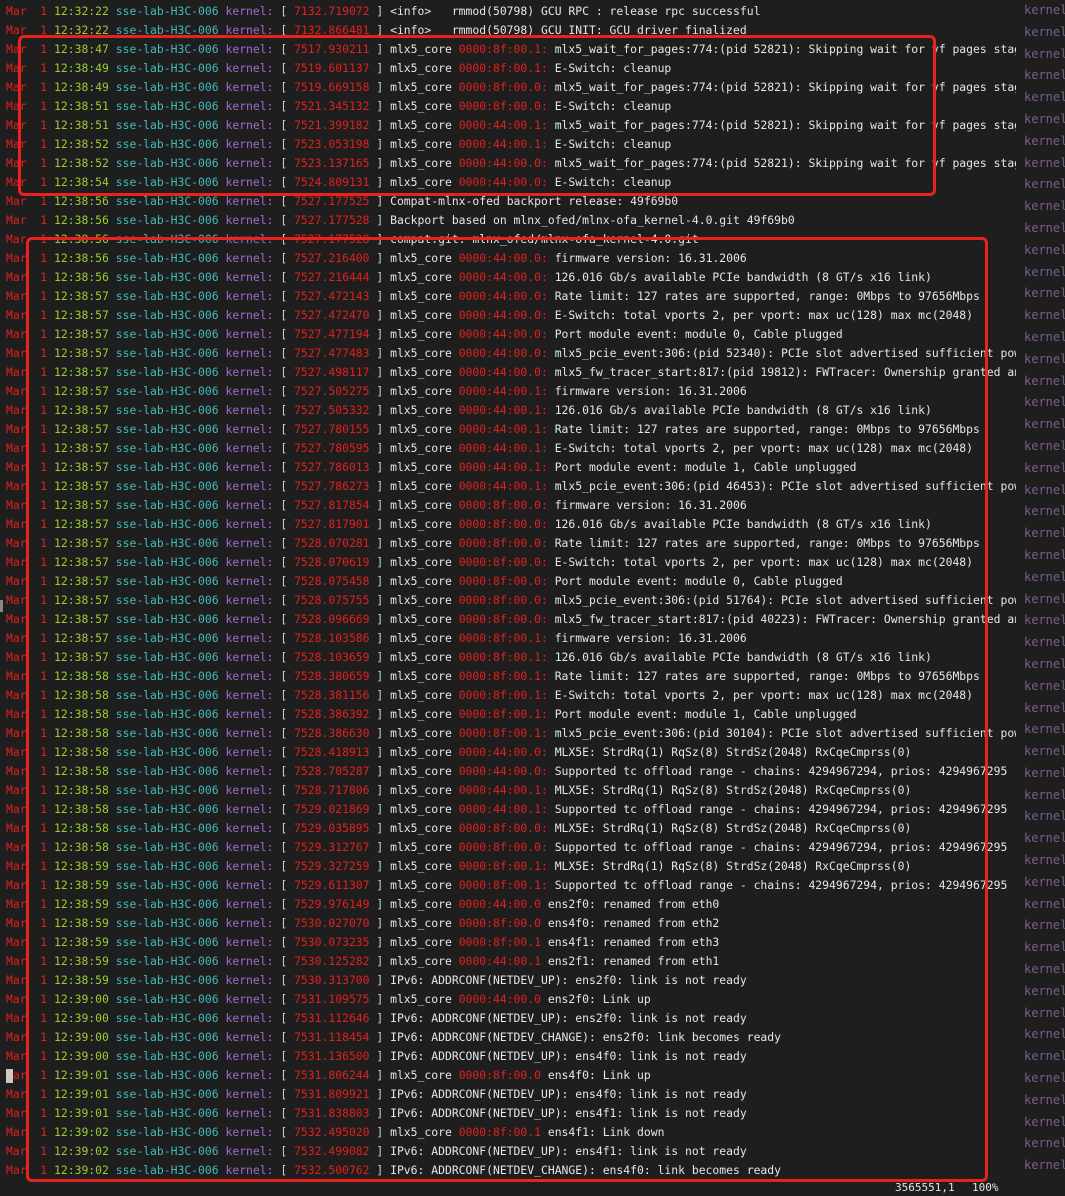 This screenshot has height=1196, width=1065. Describe the element at coordinates (332, 144) in the screenshot. I see `log-timestamp: 7523.053198` at that location.